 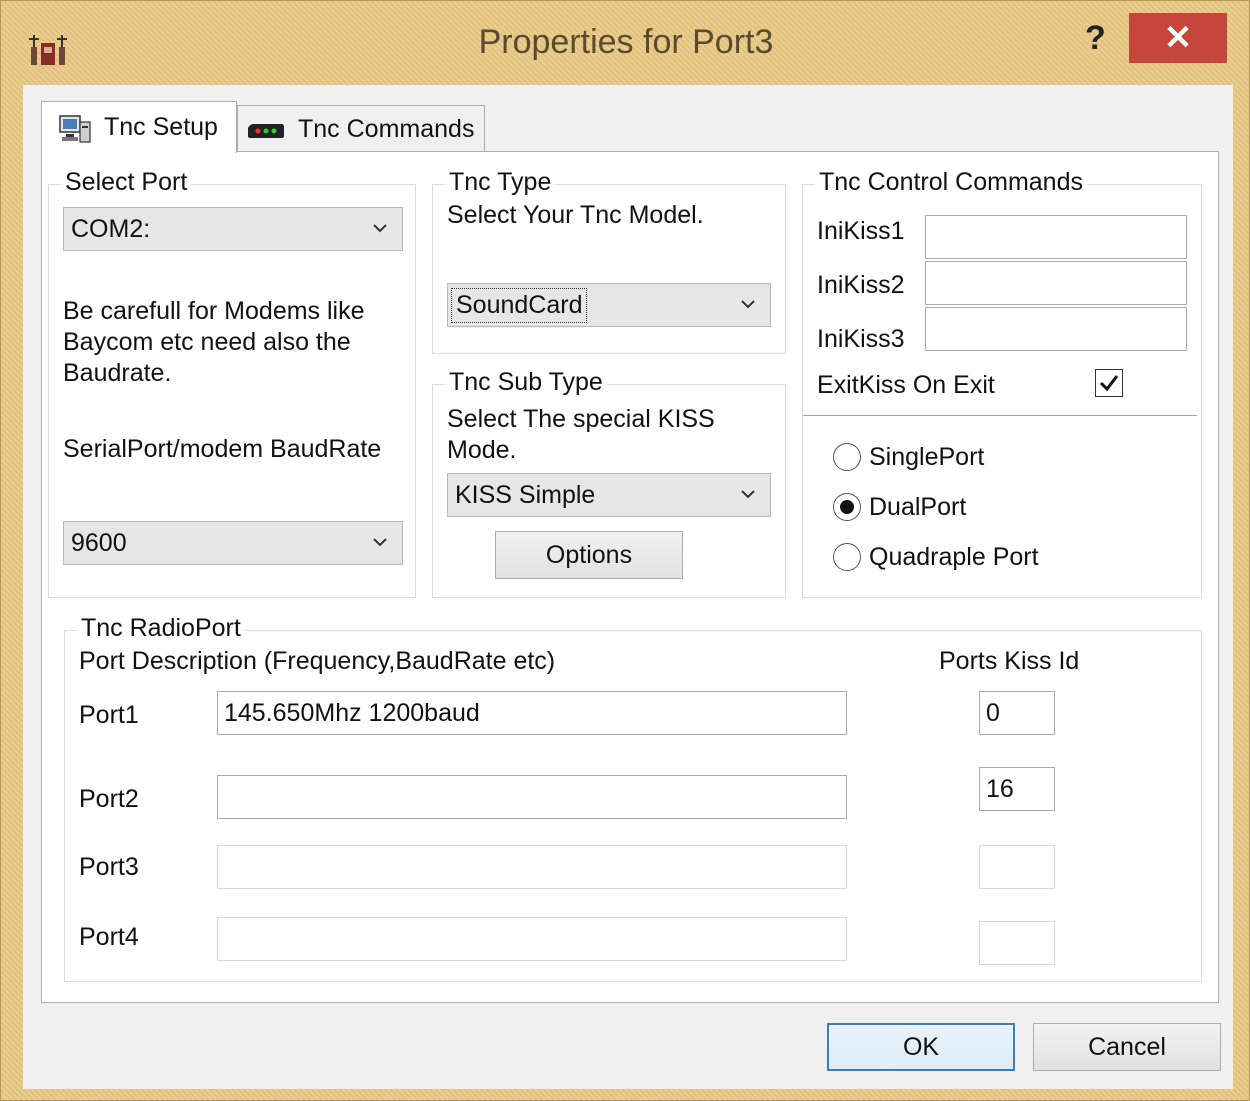 I want to click on port-select-value: COM2:, so click(x=111, y=228).